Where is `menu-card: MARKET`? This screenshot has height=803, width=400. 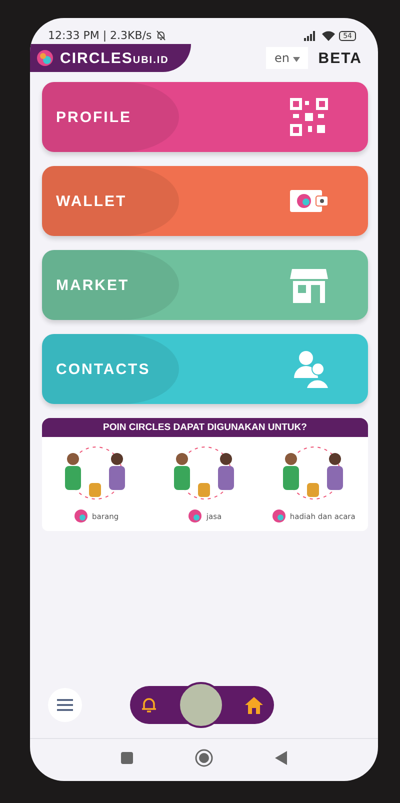
menu-card: MARKET is located at coordinates (205, 285).